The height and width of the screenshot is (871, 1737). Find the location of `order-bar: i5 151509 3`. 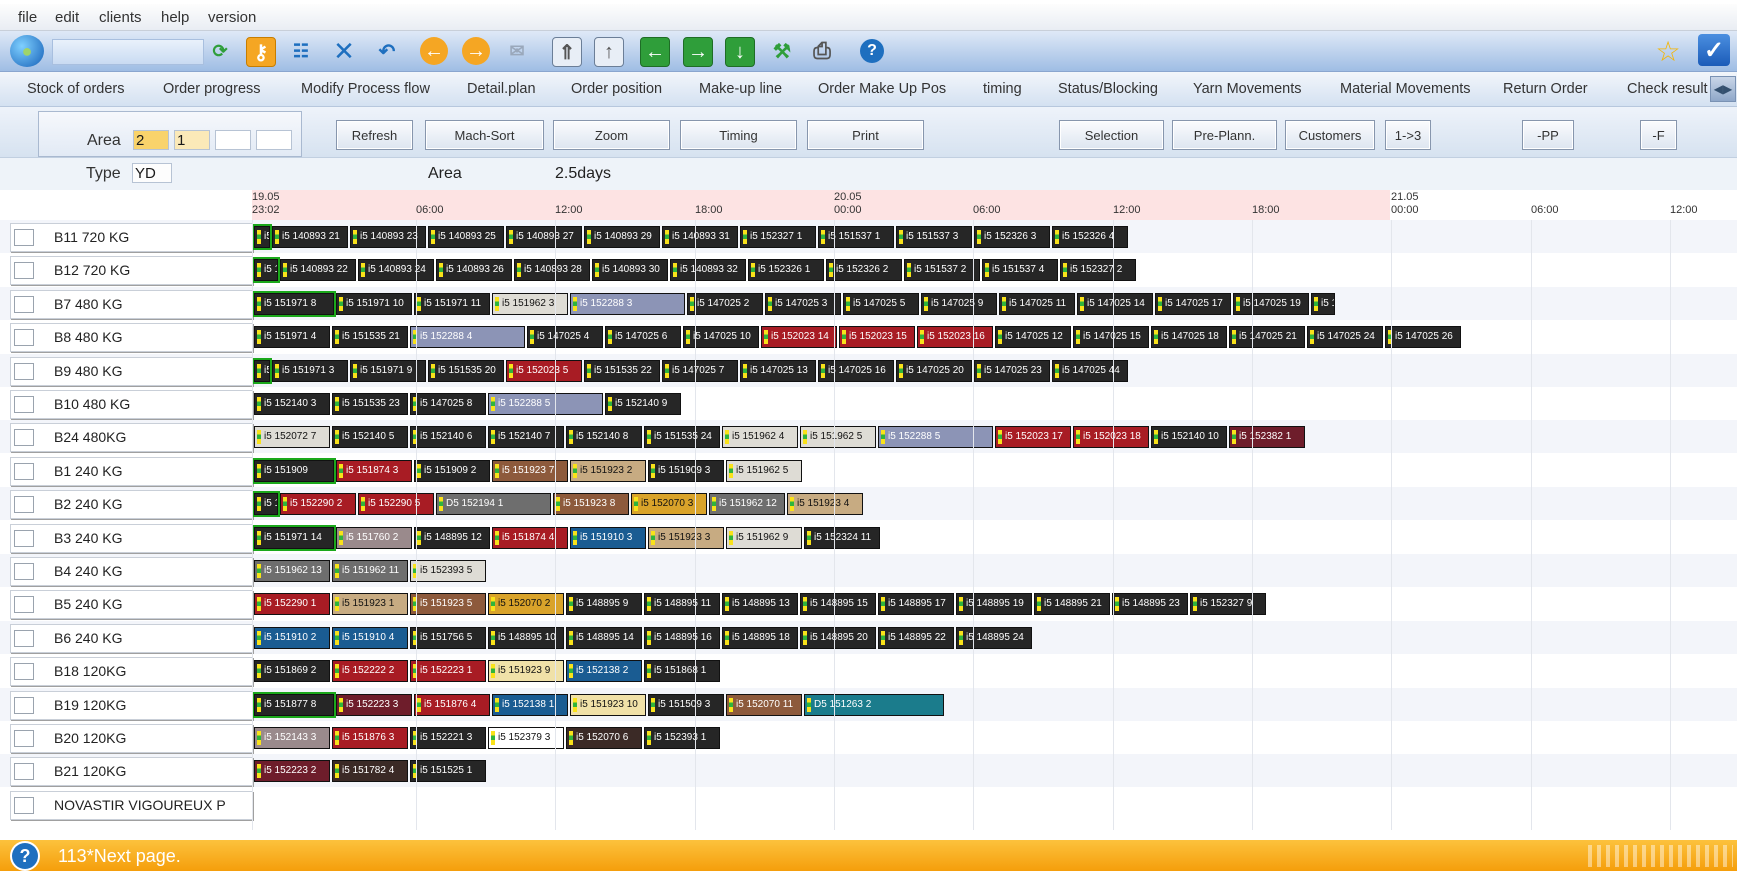

order-bar: i5 151509 3 is located at coordinates (686, 704).